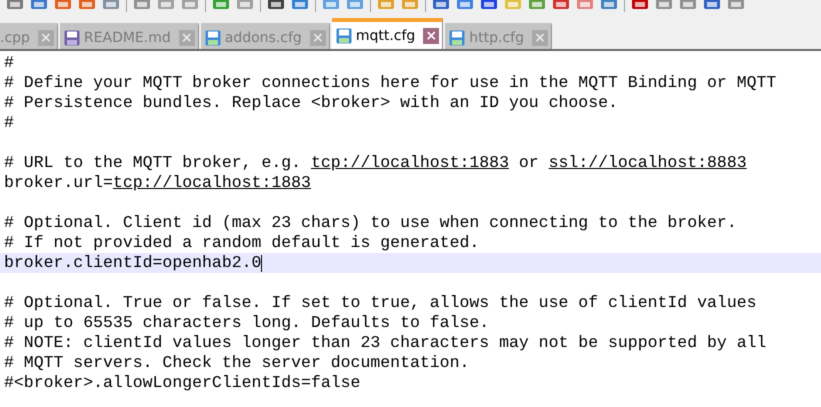 This screenshot has width=821, height=407. I want to click on code-text: # Optional. Client id (max 23 chars) to use when connecting to the broker., so click(370, 223).